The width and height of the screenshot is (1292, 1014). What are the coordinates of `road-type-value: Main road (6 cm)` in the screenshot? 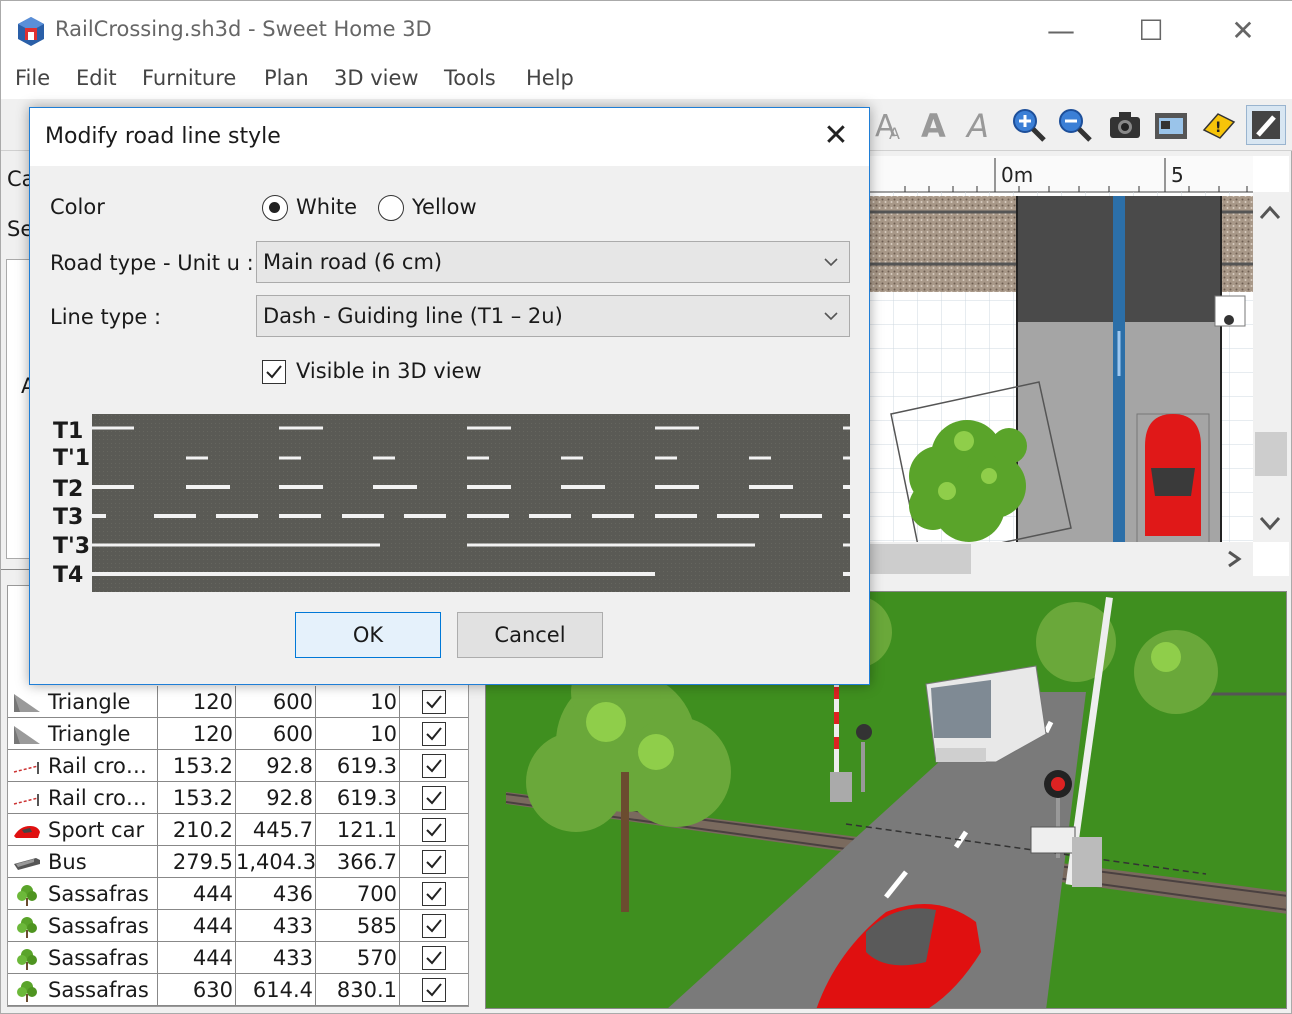 It's located at (353, 262).